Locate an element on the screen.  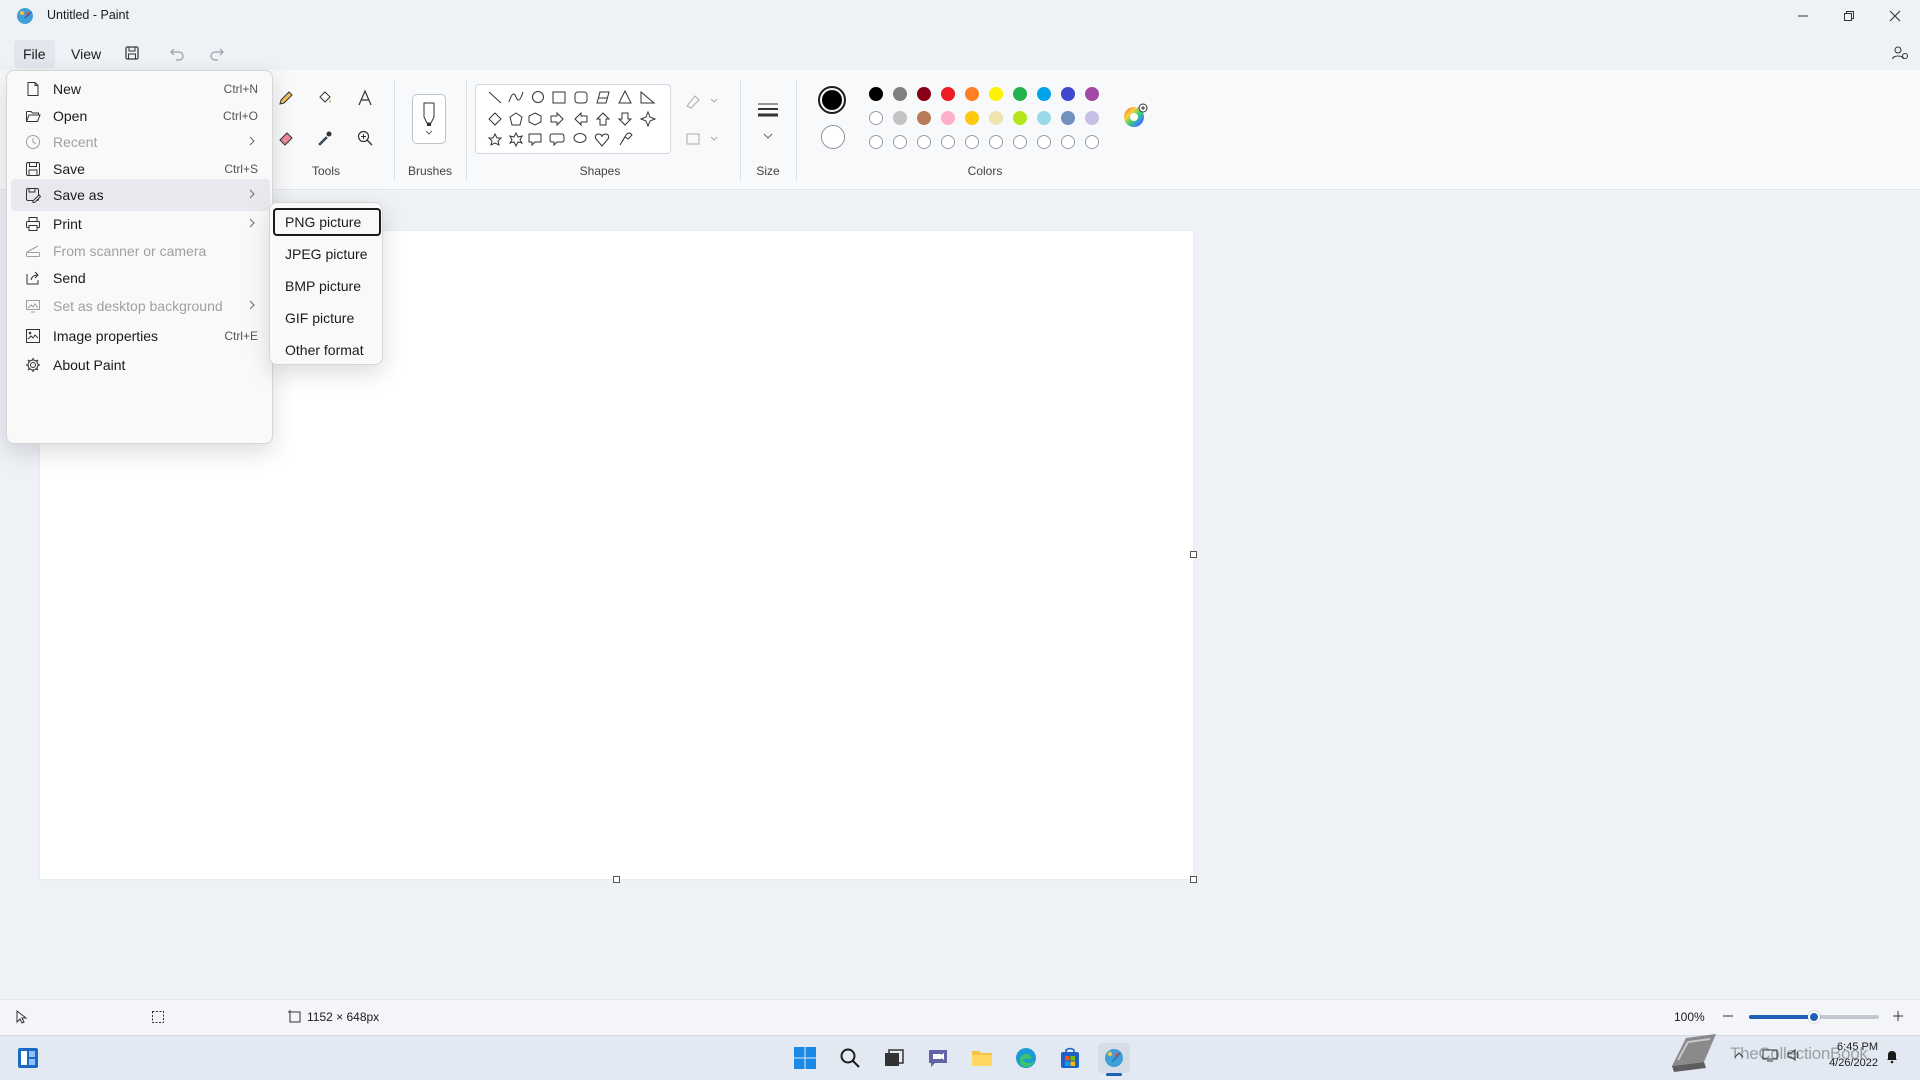
color-picker-icon is located at coordinates (325, 138).